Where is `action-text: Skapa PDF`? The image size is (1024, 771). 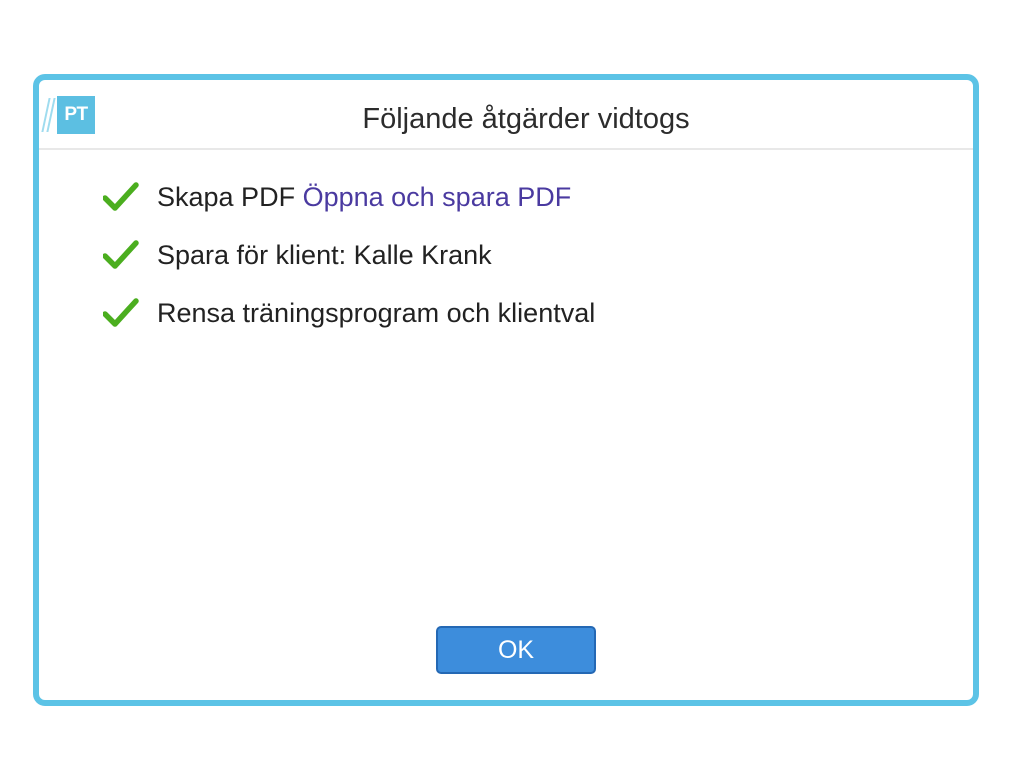 action-text: Skapa PDF is located at coordinates (226, 196).